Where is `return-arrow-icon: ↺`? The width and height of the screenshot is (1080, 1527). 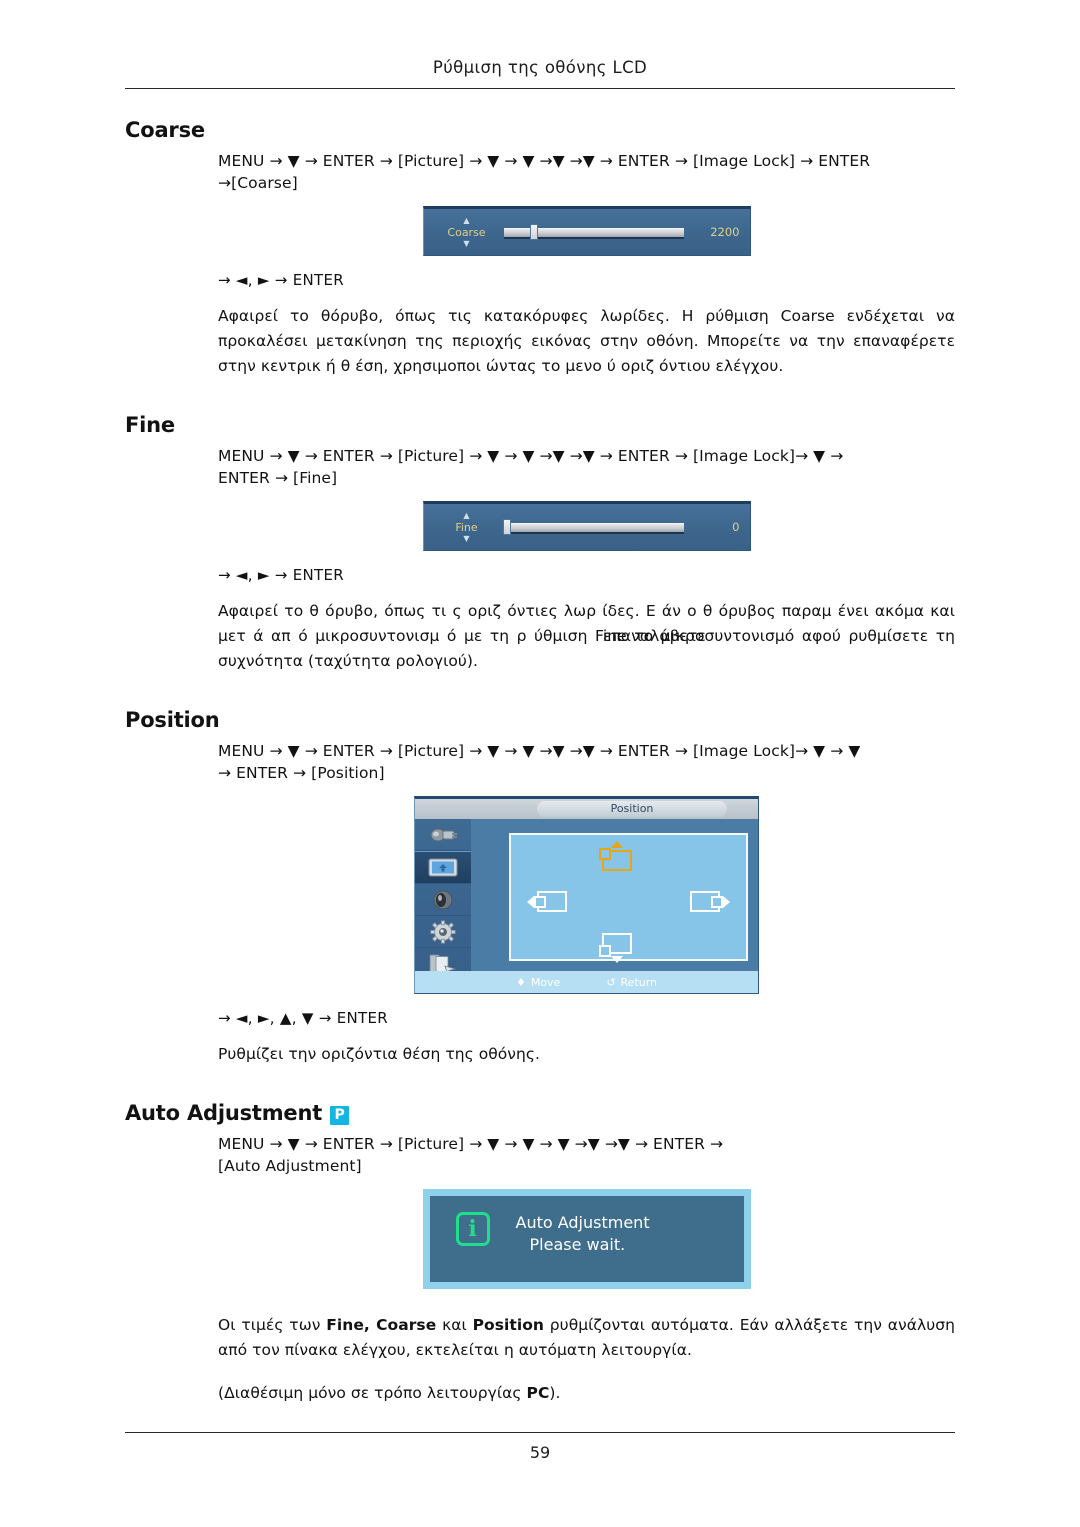 return-arrow-icon: ↺ is located at coordinates (611, 982).